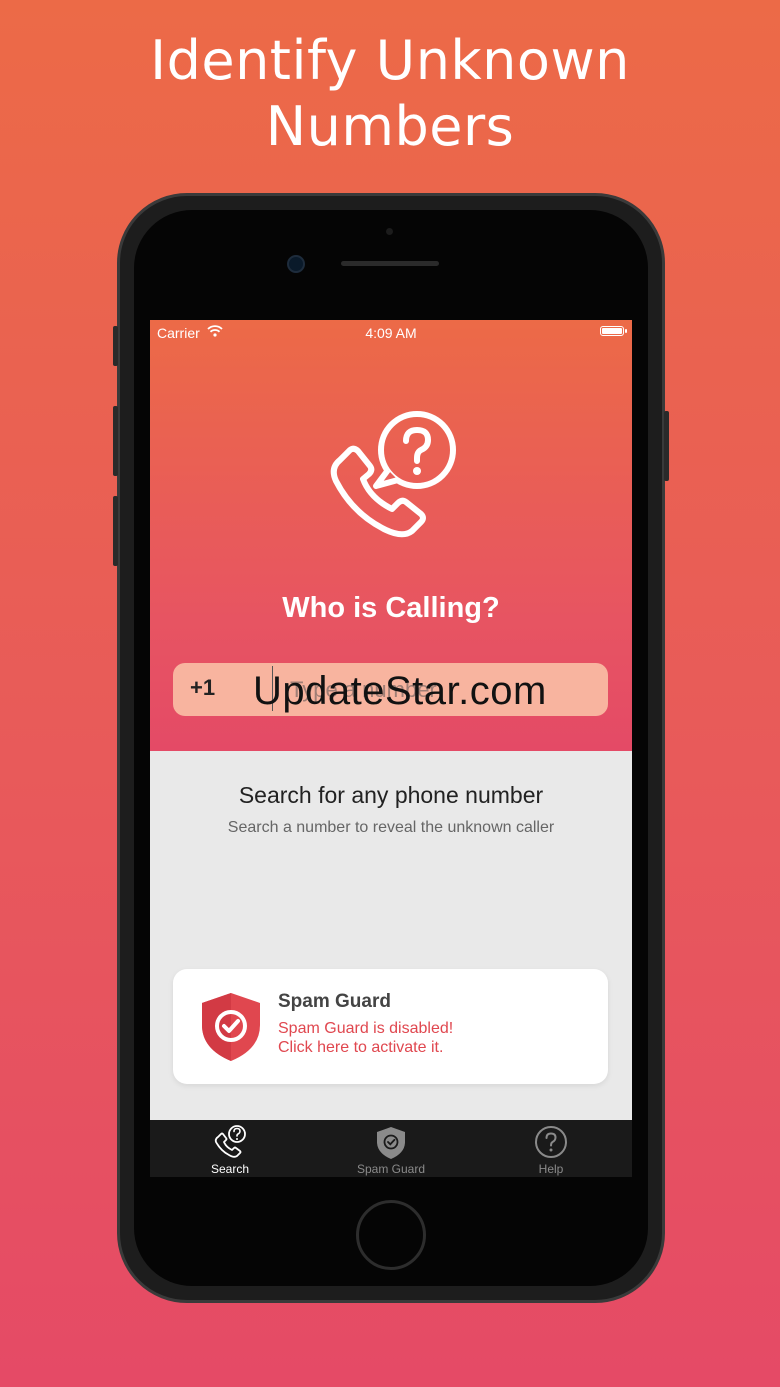 The width and height of the screenshot is (780, 1387). What do you see at coordinates (334, 1001) in the screenshot?
I see `spam-card-title: Spam Guard` at bounding box center [334, 1001].